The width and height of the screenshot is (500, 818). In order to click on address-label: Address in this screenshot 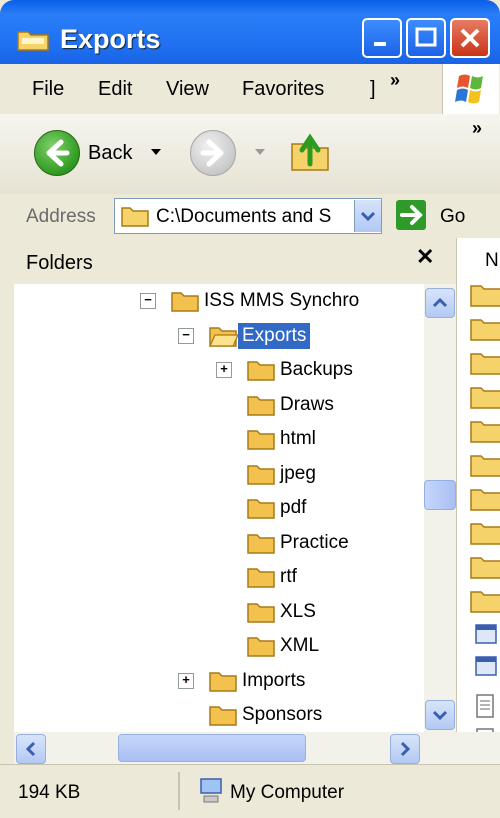, I will do `click(61, 216)`.